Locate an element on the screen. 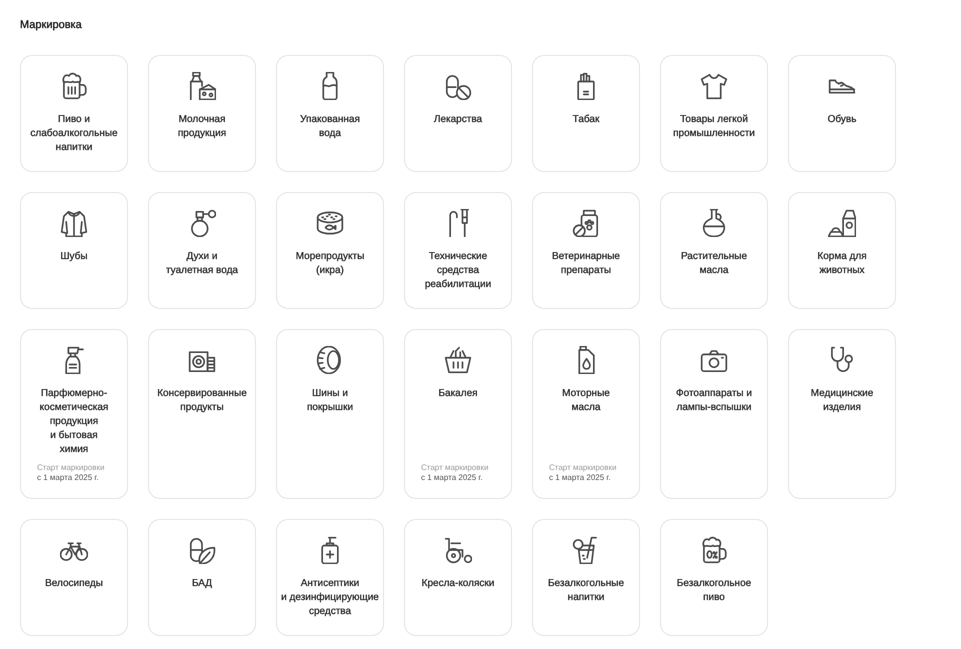 The image size is (961, 649). category-card: Антисептики и дезинфицирующие средства is located at coordinates (330, 577).